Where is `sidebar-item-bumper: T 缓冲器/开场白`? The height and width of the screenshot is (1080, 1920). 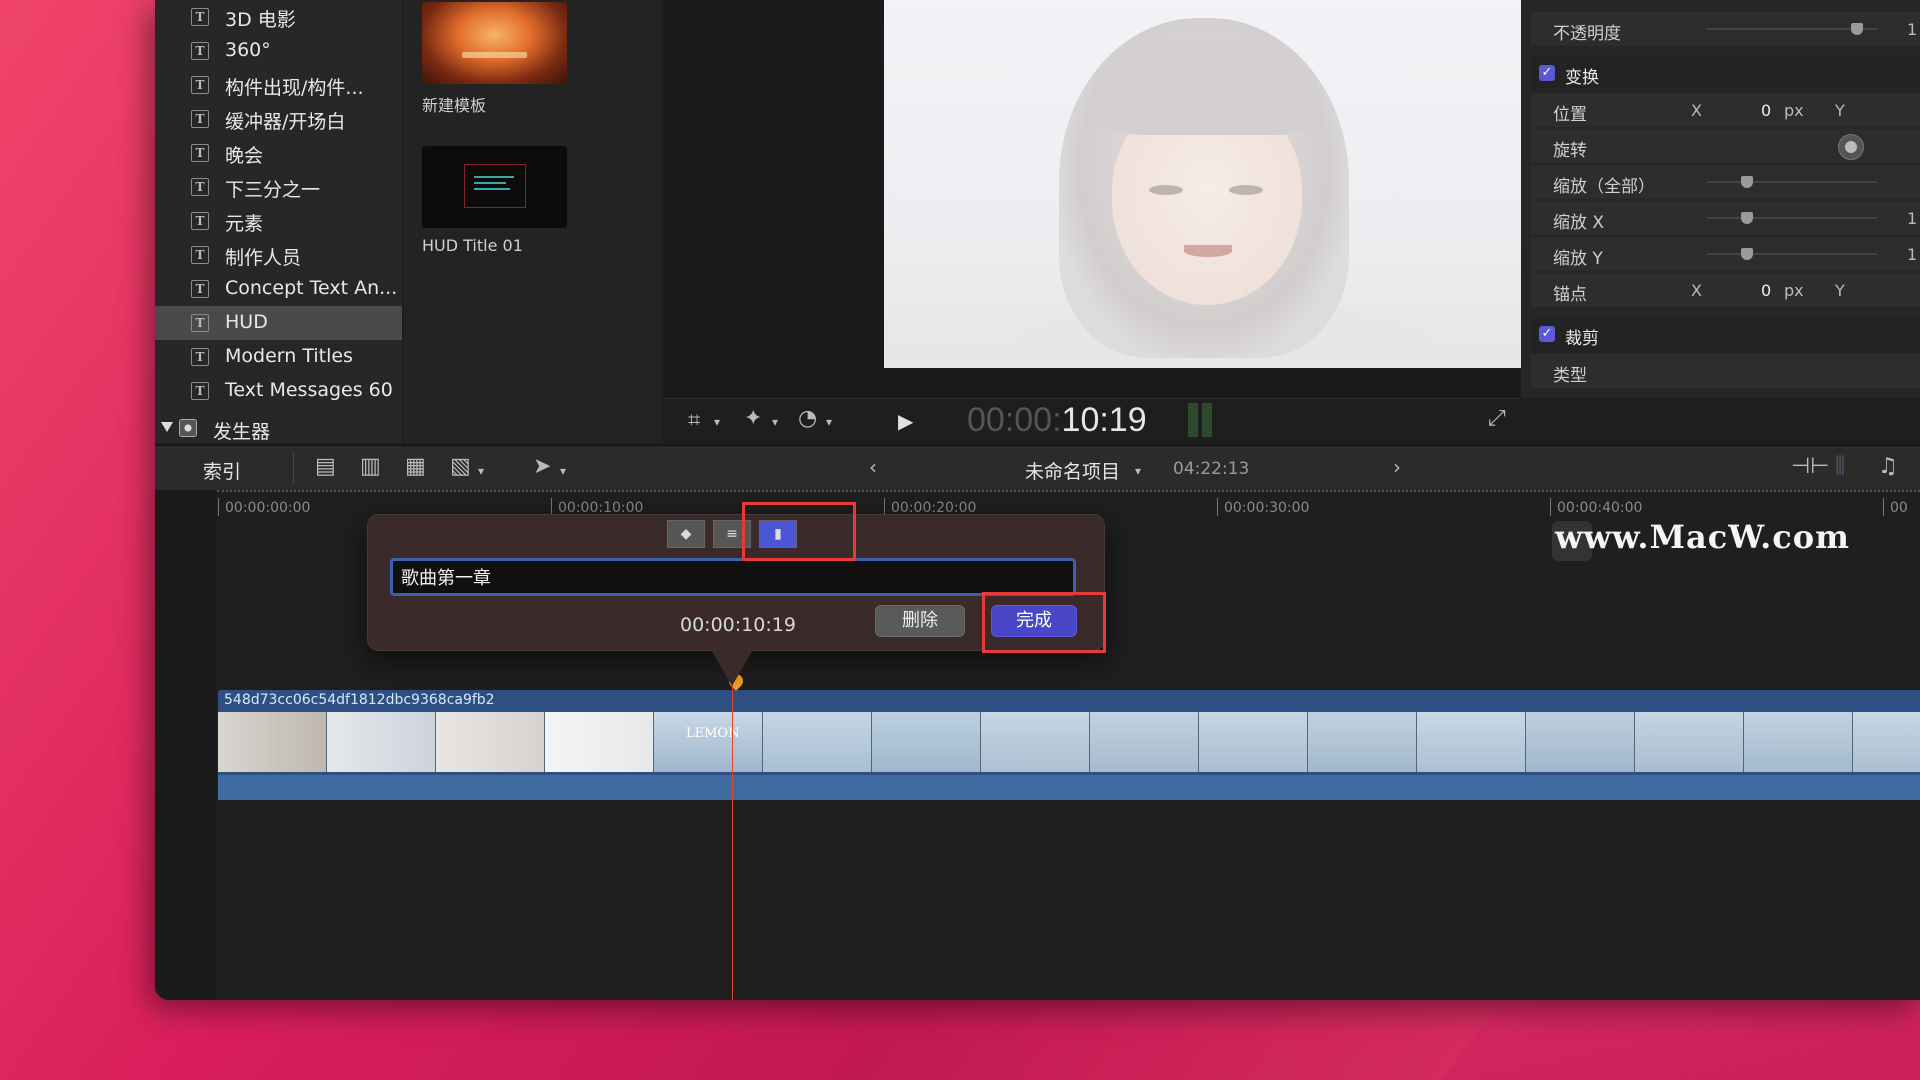
sidebar-item-bumper: T 缓冲器/开场白 is located at coordinates (278, 119).